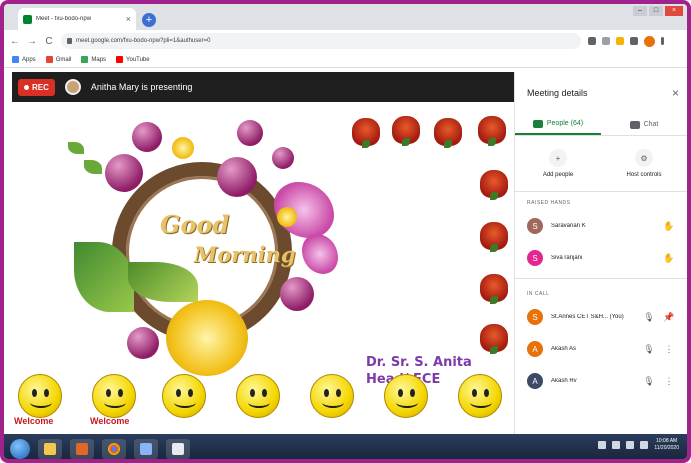 The image size is (691, 463). I want to click on window-controls: – □ ×, so click(658, 11).